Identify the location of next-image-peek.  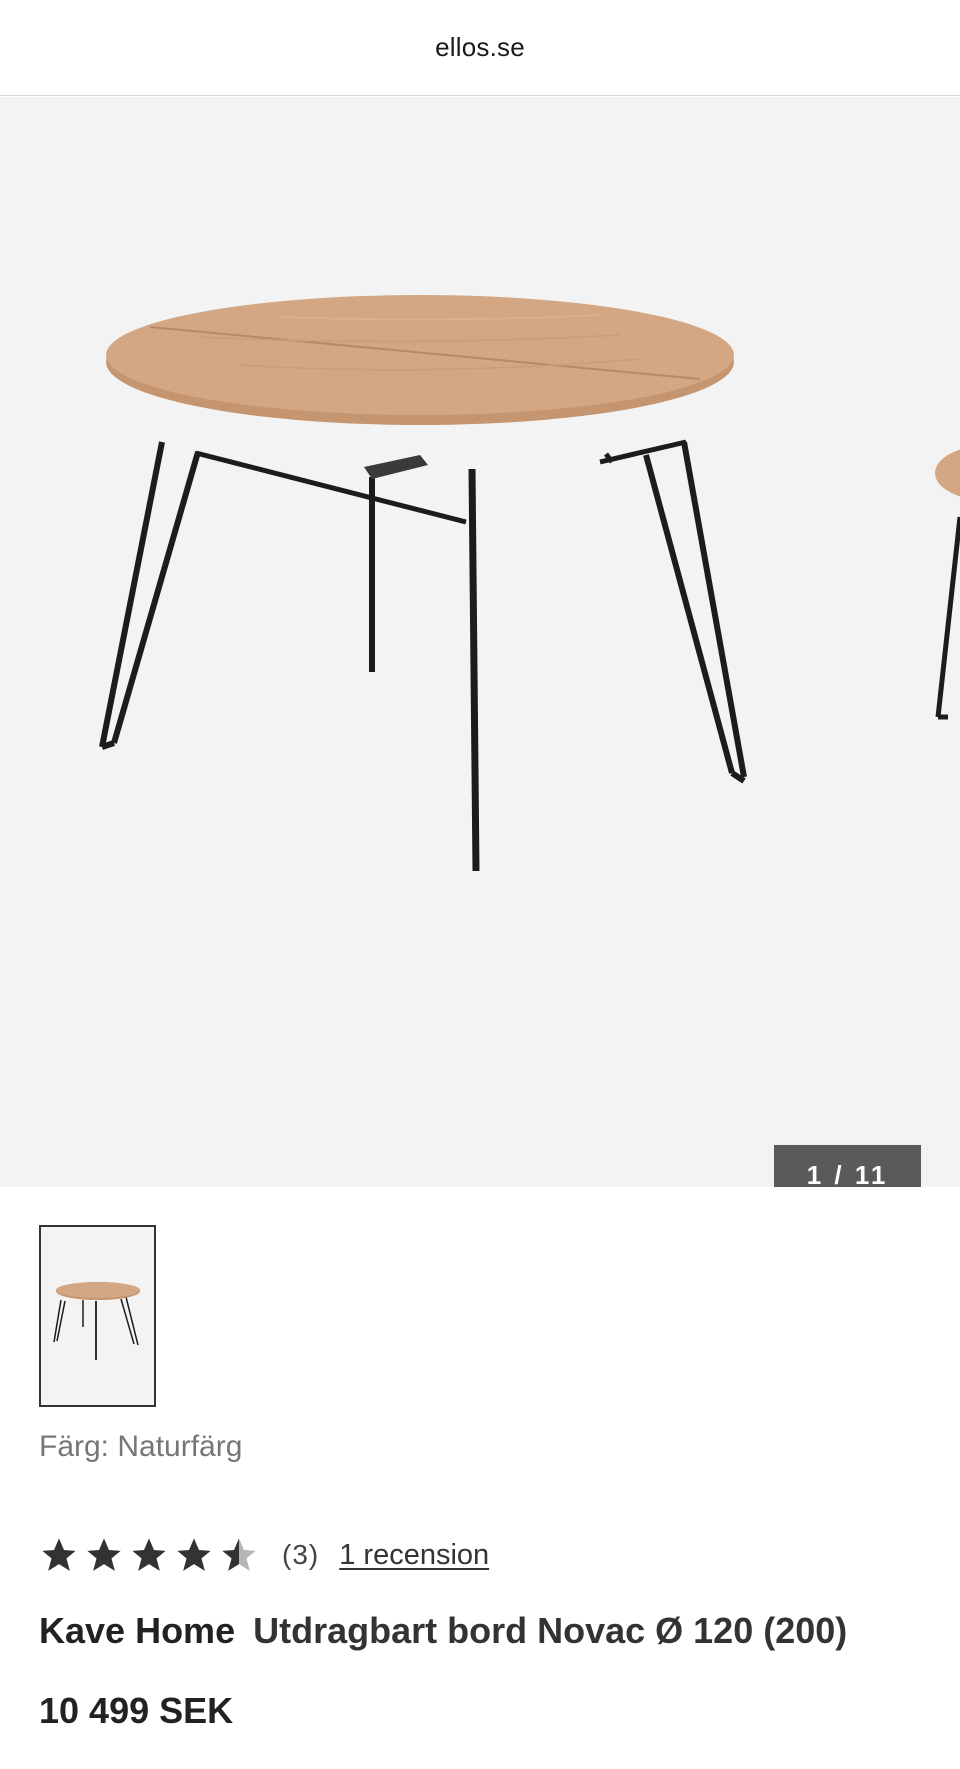
(947, 584).